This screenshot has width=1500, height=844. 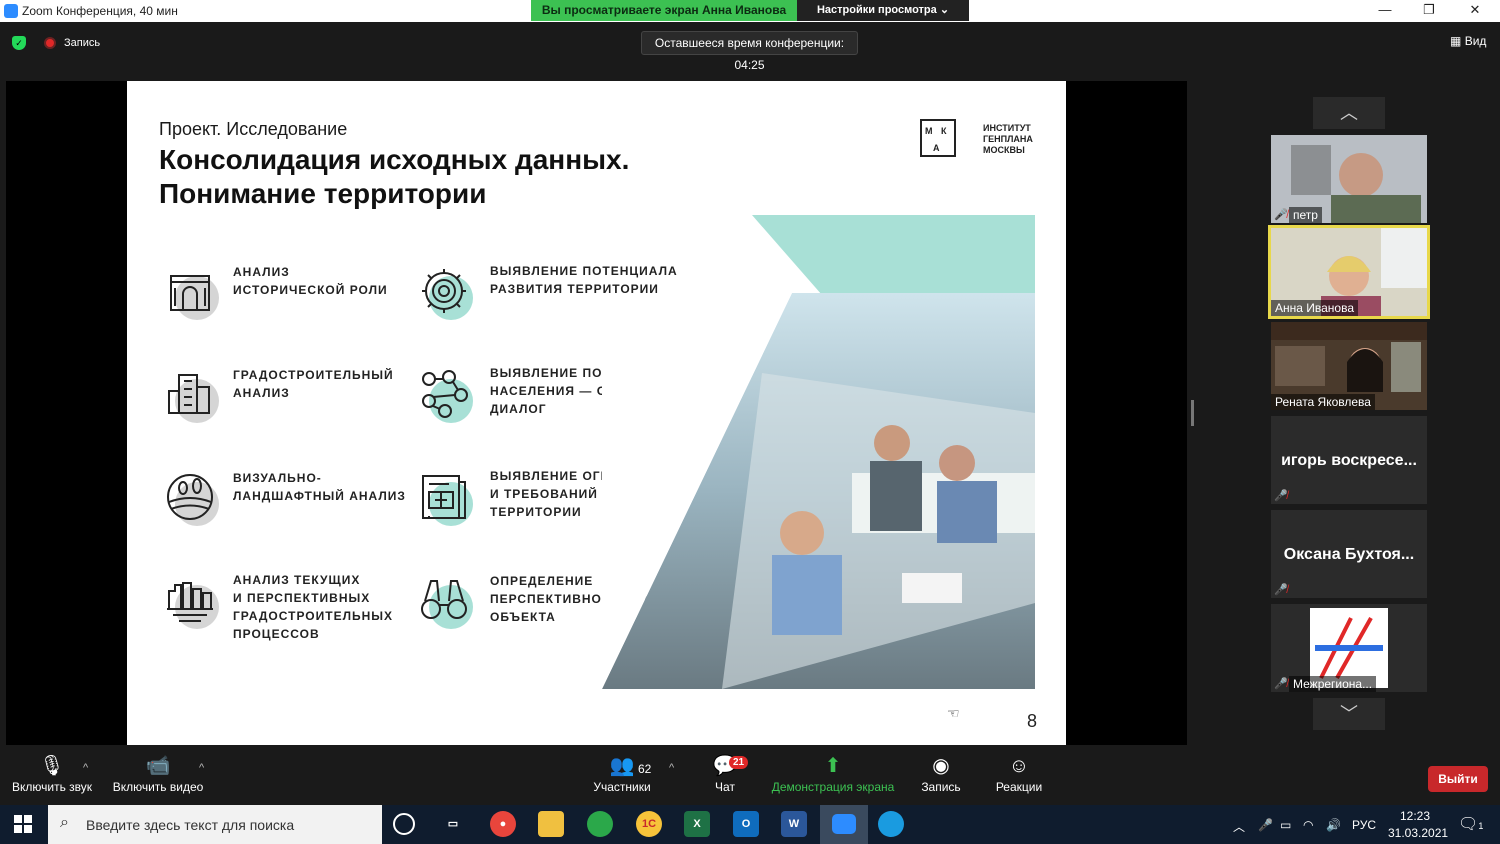 What do you see at coordinates (671, 768) in the screenshot?
I see `participants-options-caret: ^` at bounding box center [671, 768].